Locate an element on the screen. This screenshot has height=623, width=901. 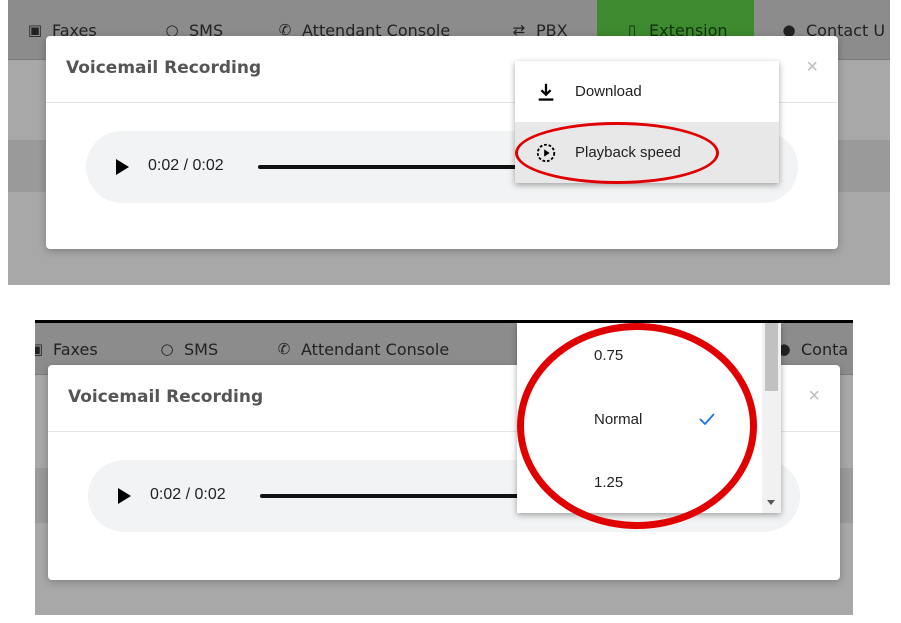
menu-scrollbar is located at coordinates (771, 418).